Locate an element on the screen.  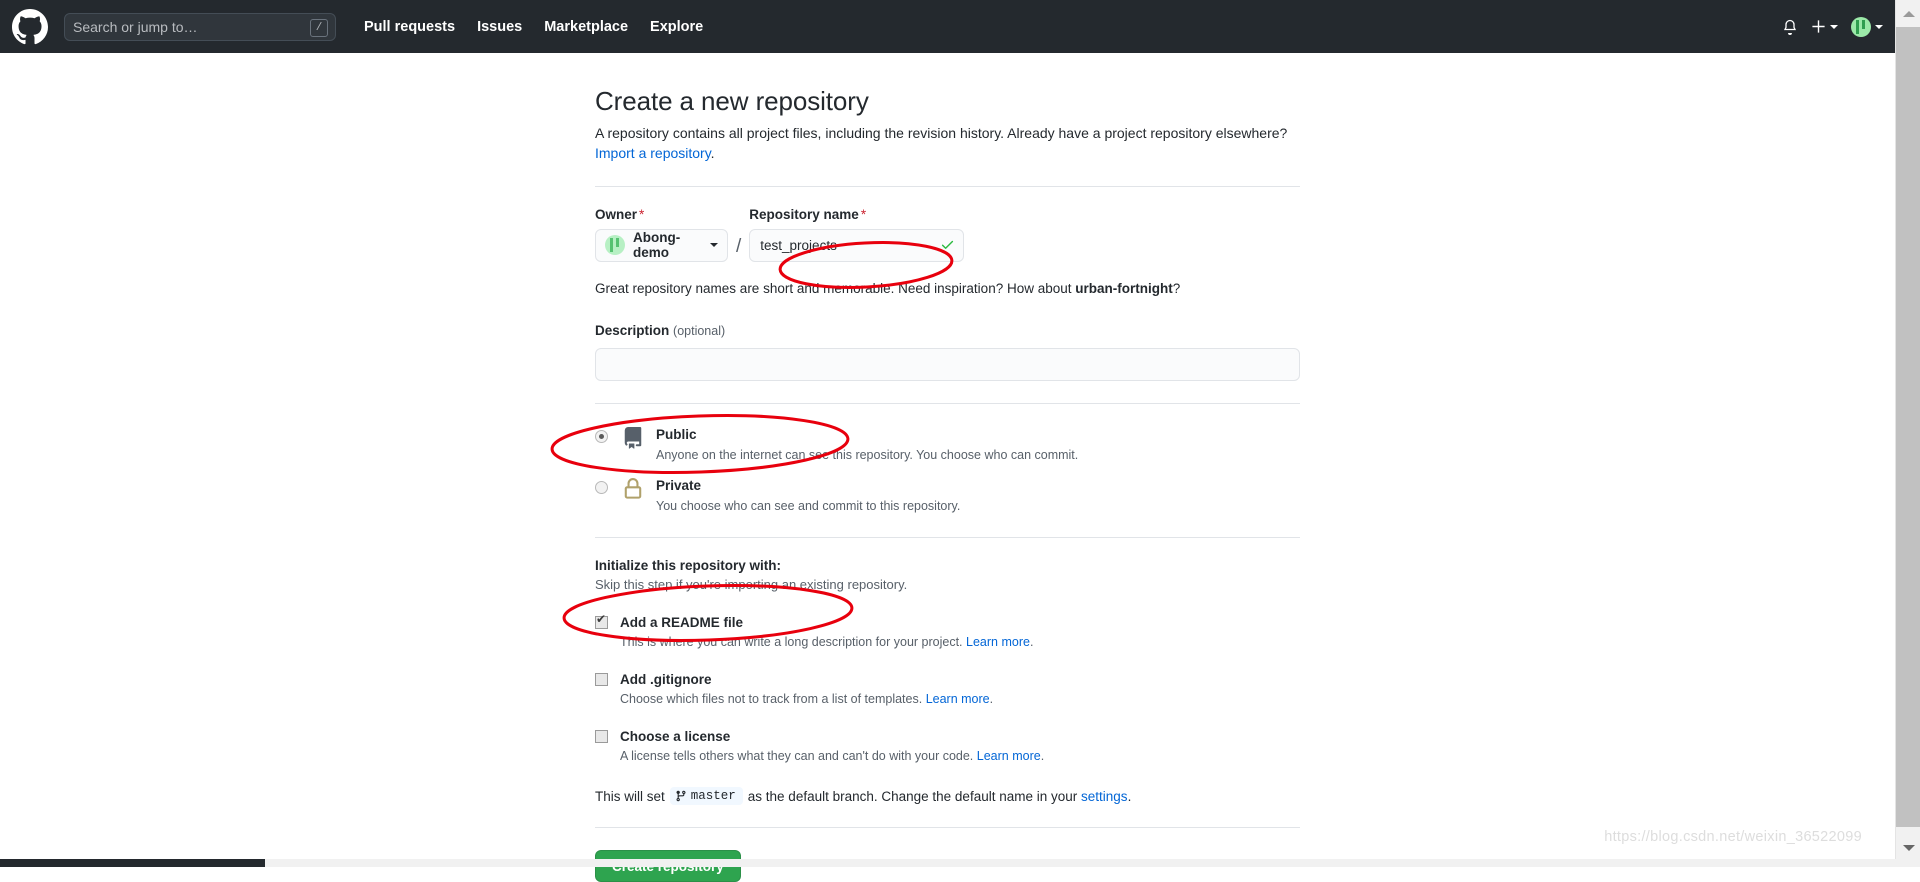
watermark: https://blog.csdn.net/weixin_36522099 is located at coordinates (1733, 837).